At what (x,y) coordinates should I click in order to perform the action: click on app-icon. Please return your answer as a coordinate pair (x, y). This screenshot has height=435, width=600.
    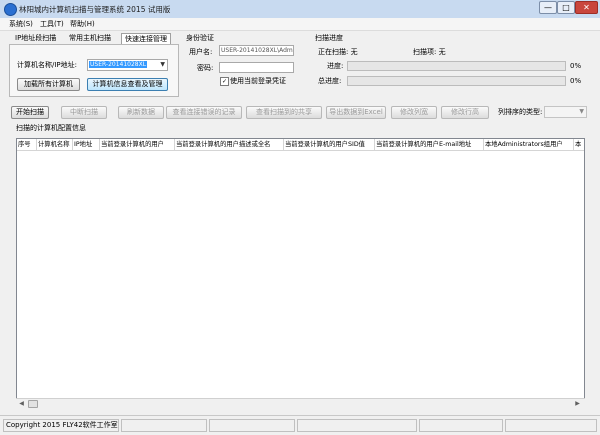
    Looking at the image, I should click on (10, 9).